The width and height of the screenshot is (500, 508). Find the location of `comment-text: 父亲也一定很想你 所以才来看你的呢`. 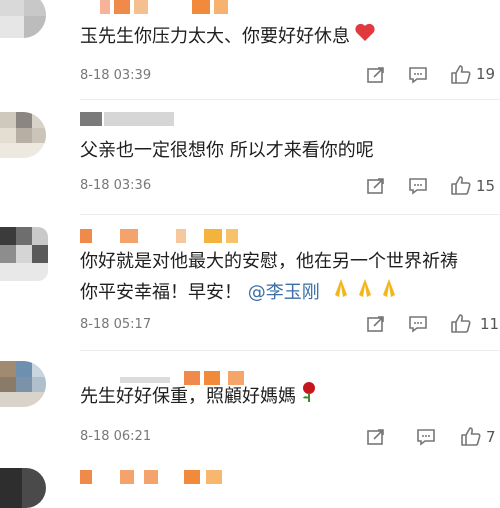

comment-text: 父亲也一定很想你 所以才来看你的呢 is located at coordinates (227, 151).